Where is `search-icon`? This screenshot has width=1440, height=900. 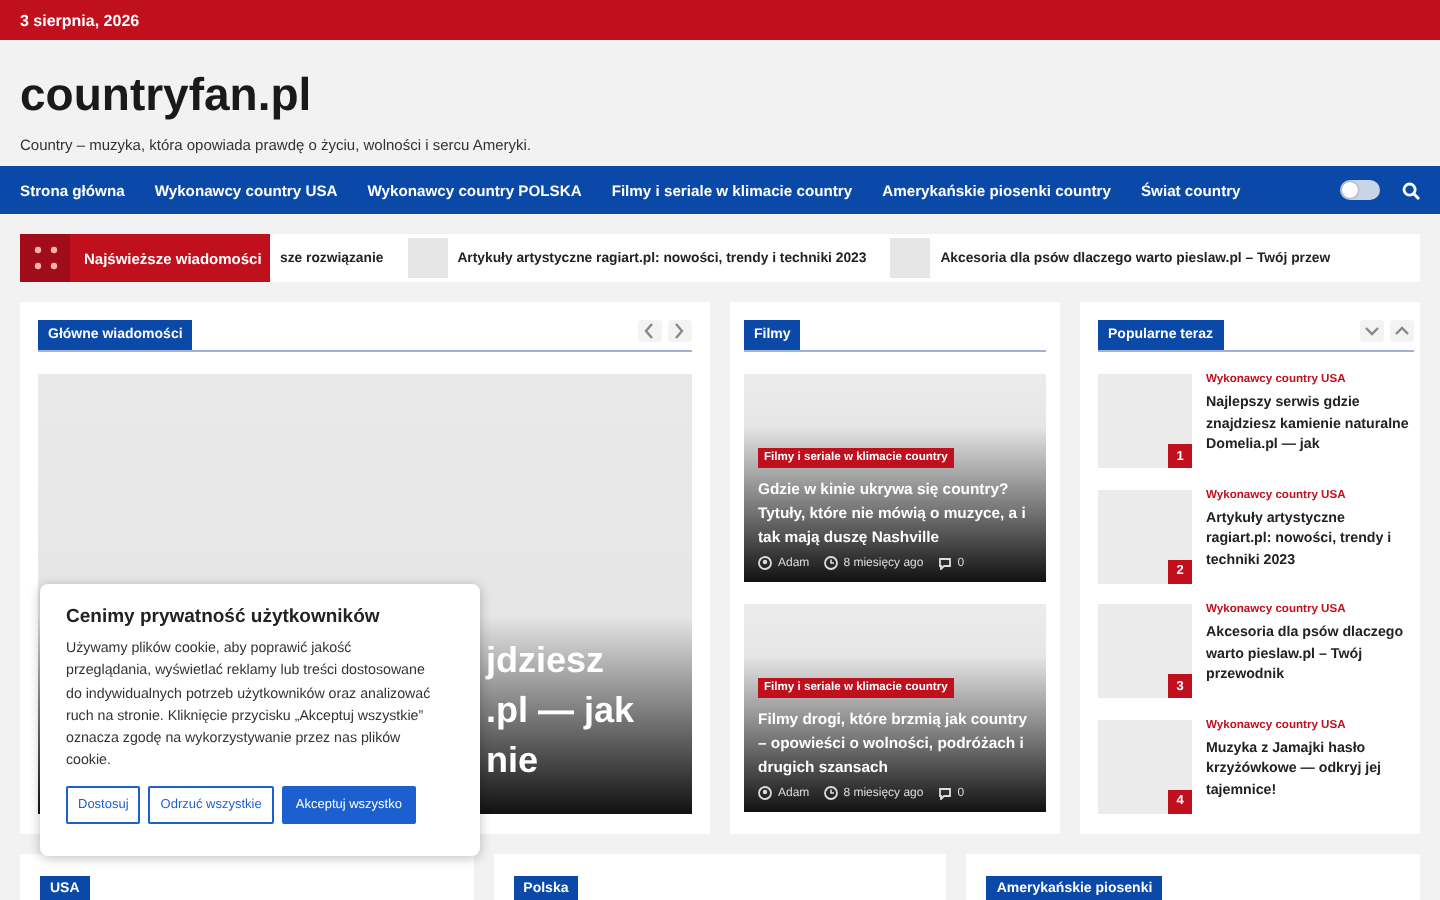 search-icon is located at coordinates (1411, 190).